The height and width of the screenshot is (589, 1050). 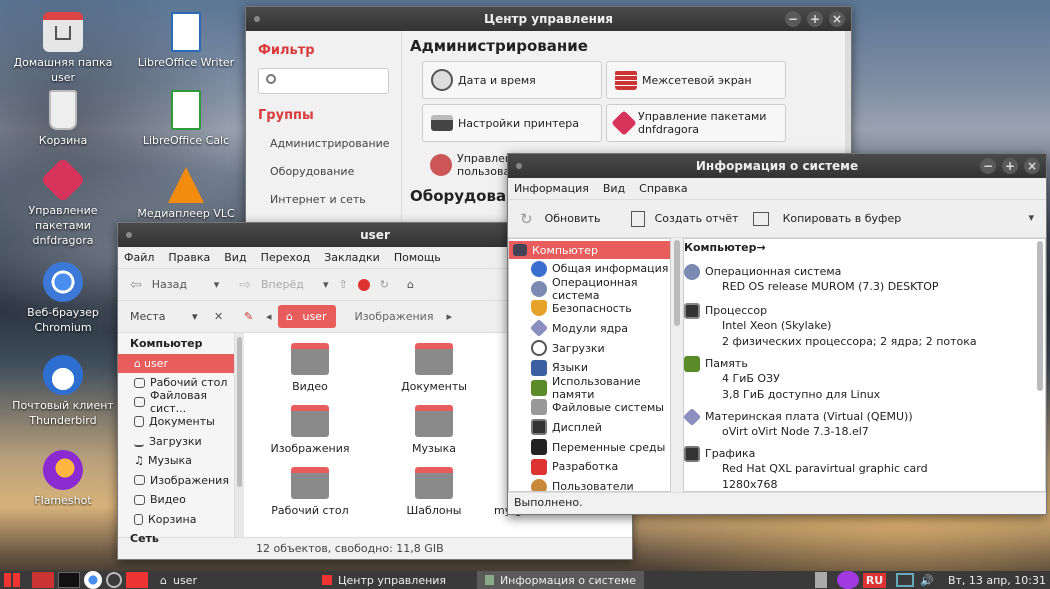 What do you see at coordinates (434, 492) in the screenshot?
I see `file-item: Шаблоны` at bounding box center [434, 492].